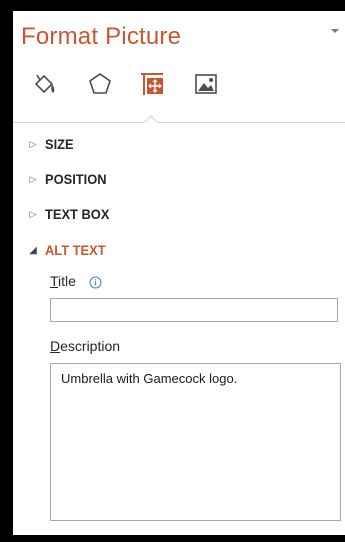  Describe the element at coordinates (77, 214) in the screenshot. I see `section-label: TEXT BOX` at that location.